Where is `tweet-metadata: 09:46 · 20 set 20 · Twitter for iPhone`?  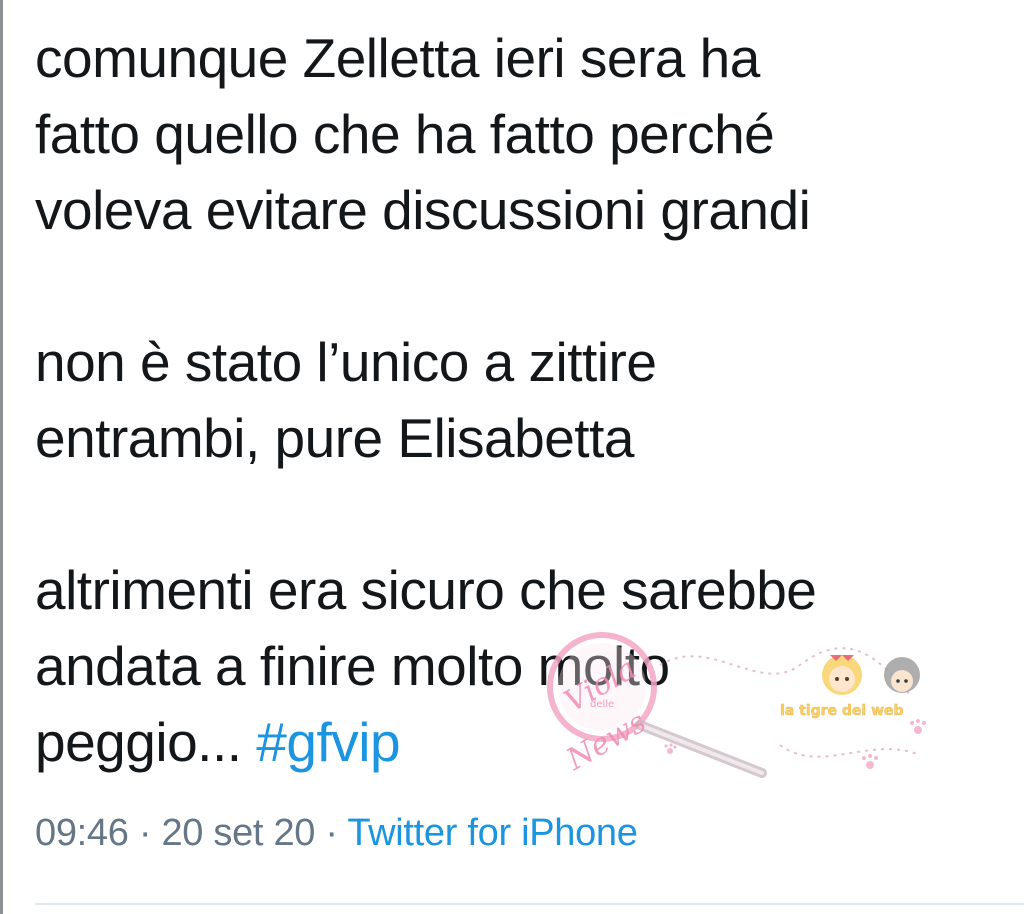 tweet-metadata: 09:46 · 20 set 20 · Twitter for iPhone is located at coordinates (336, 833).